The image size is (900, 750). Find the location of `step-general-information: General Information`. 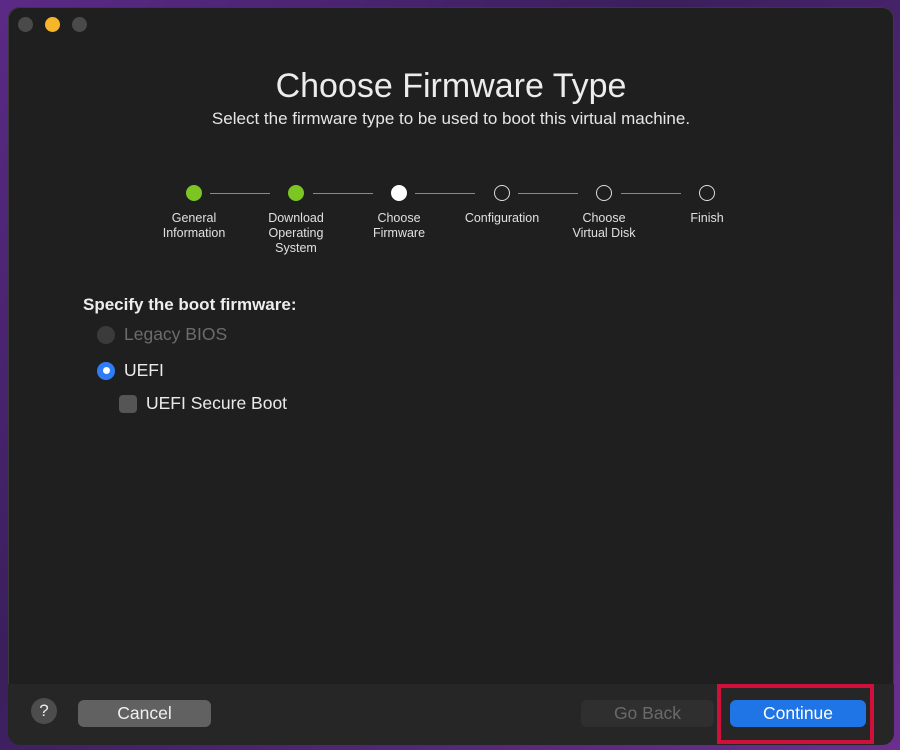

step-general-information: General Information is located at coordinates (194, 213).